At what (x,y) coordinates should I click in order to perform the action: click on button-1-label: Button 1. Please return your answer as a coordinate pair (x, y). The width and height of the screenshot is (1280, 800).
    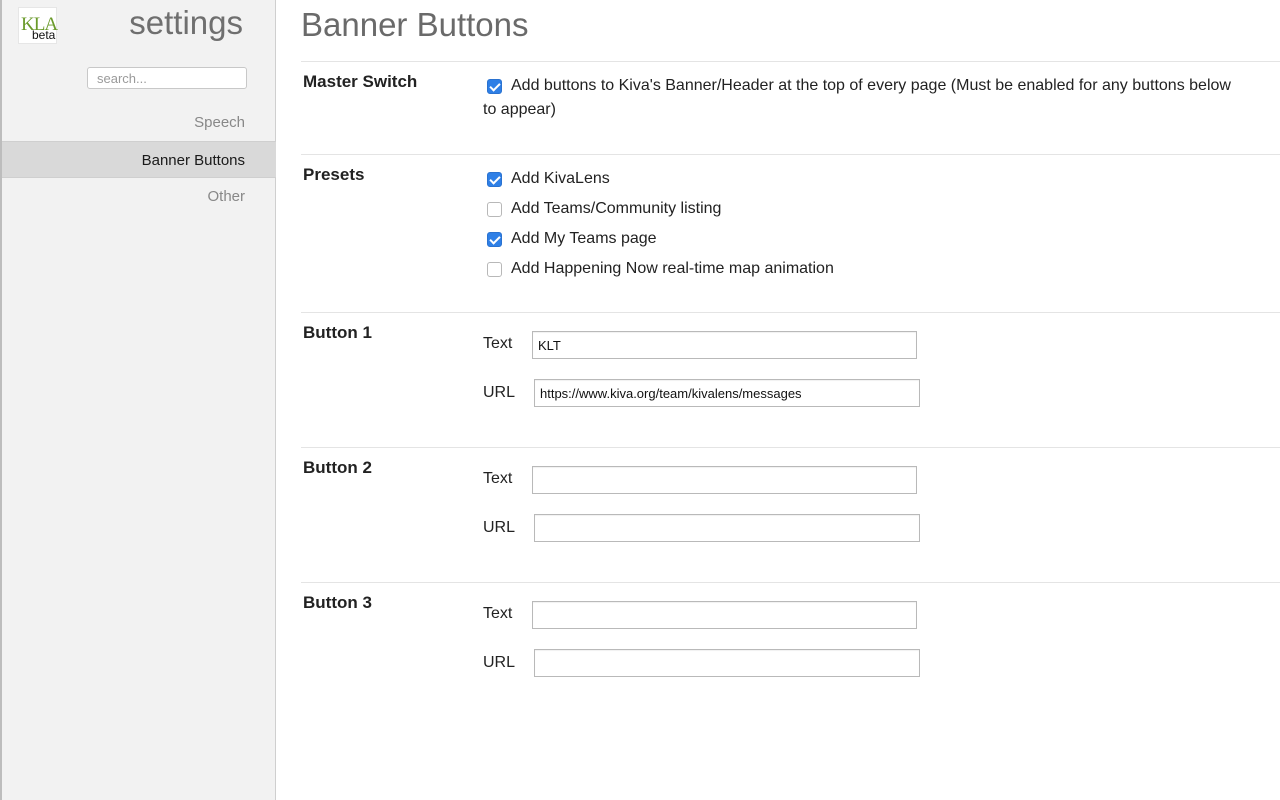
    Looking at the image, I should click on (337, 332).